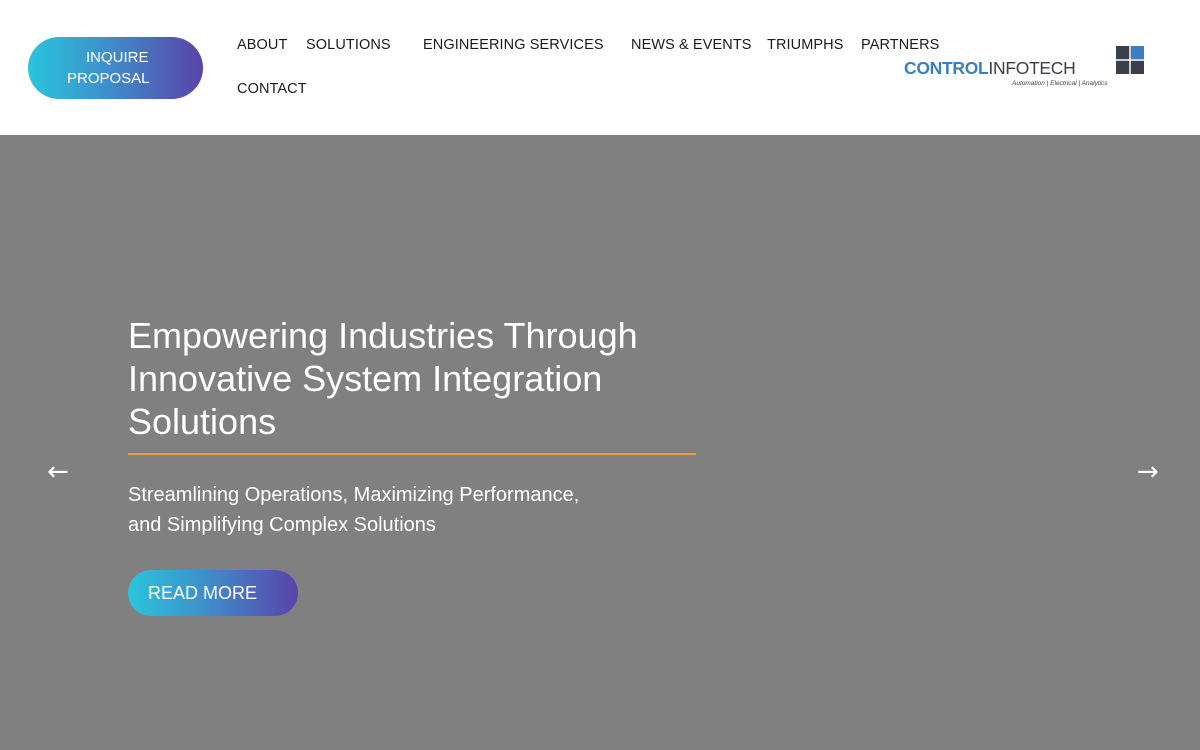  What do you see at coordinates (58, 472) in the screenshot?
I see `carousel-prev-arrow-icon: ←` at bounding box center [58, 472].